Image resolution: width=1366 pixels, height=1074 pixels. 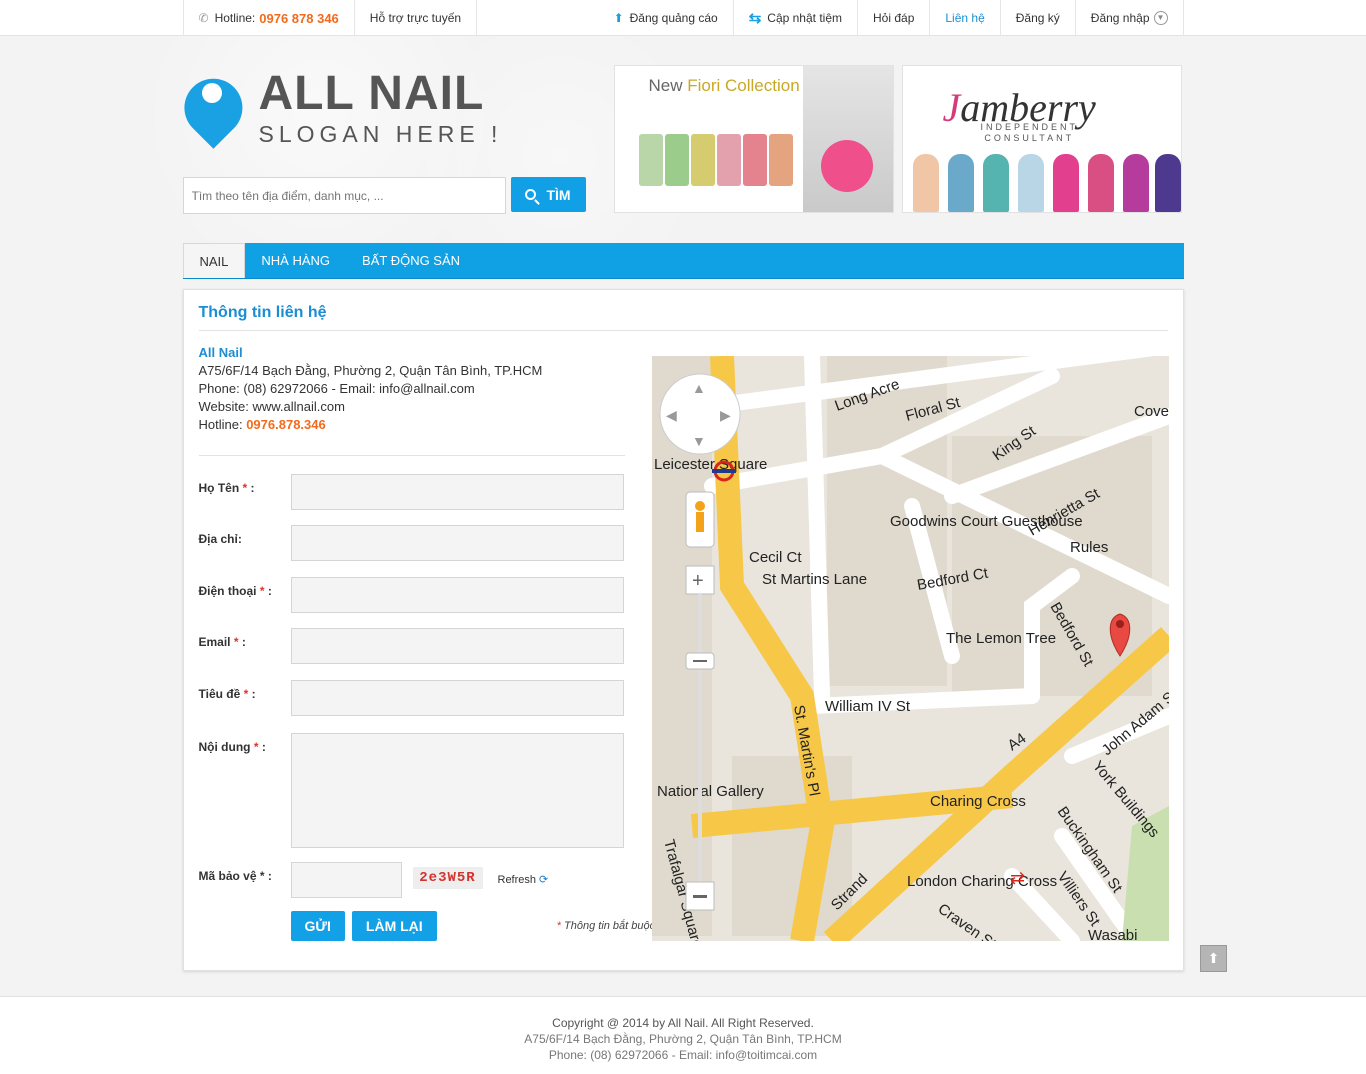 I want to click on name-label: Họ Tên * :, so click(x=245, y=492).